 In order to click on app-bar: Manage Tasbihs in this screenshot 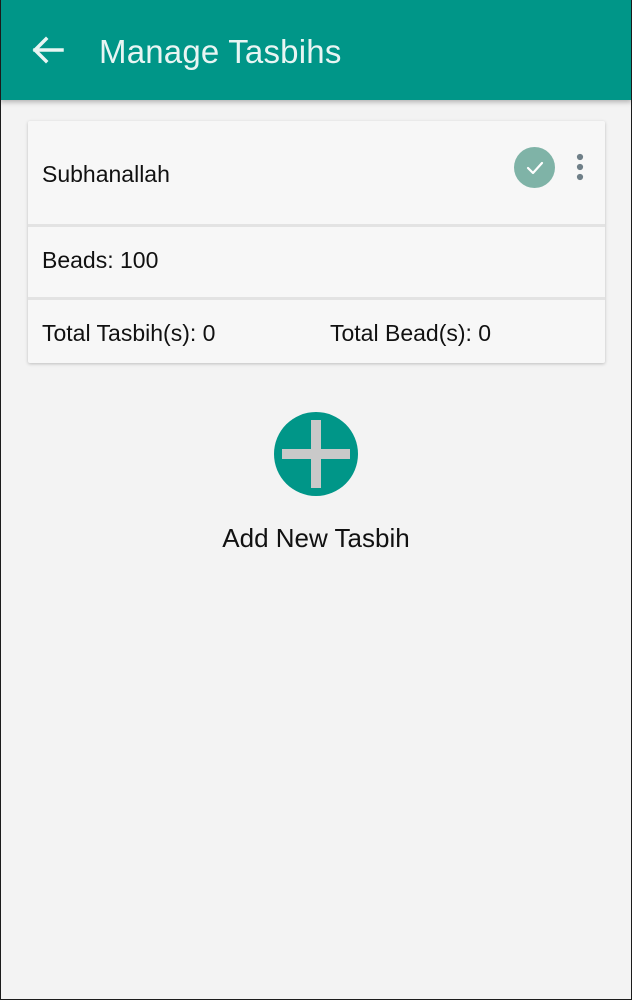, I will do `click(316, 50)`.